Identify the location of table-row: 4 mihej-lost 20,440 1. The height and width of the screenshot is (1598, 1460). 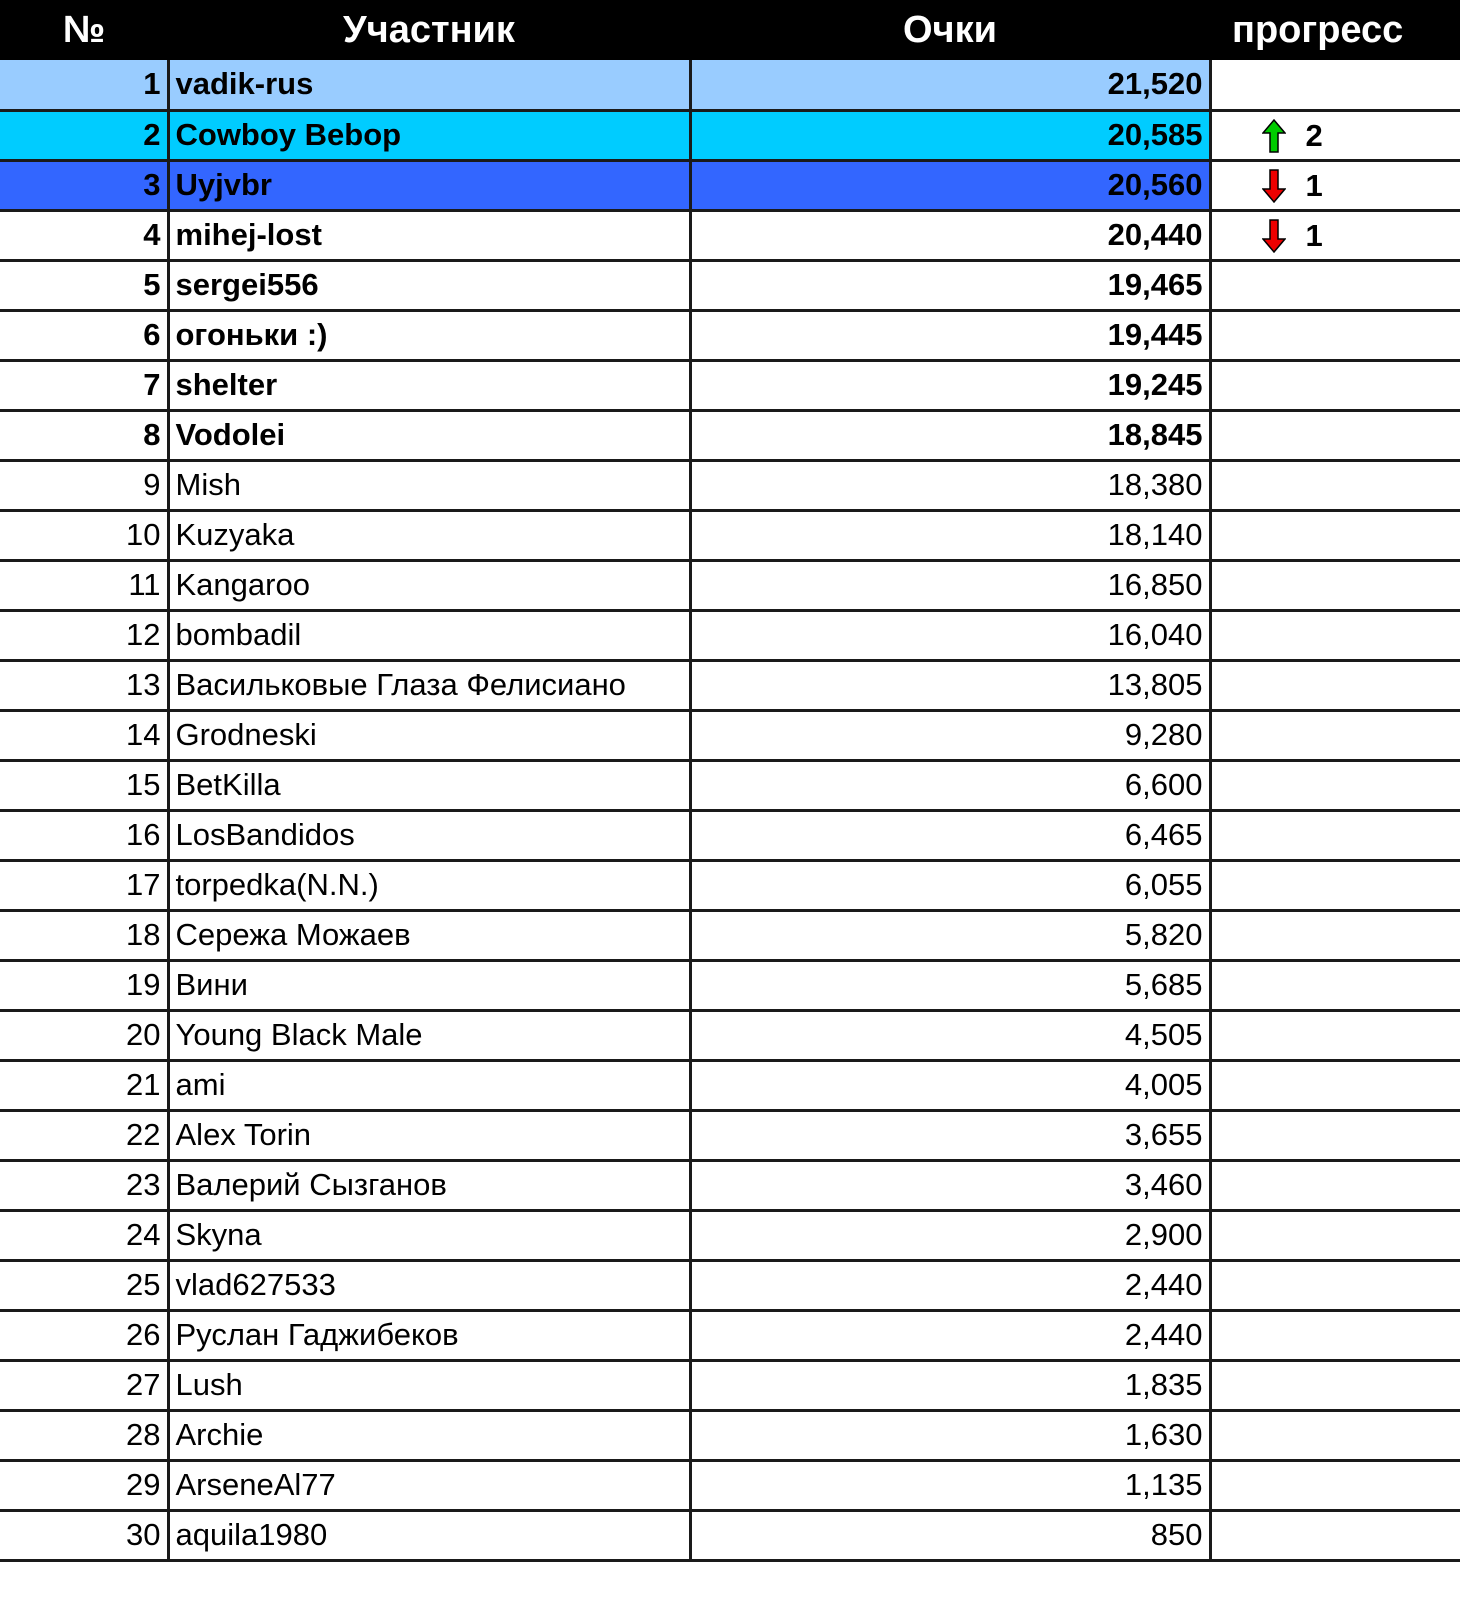
(730, 236).